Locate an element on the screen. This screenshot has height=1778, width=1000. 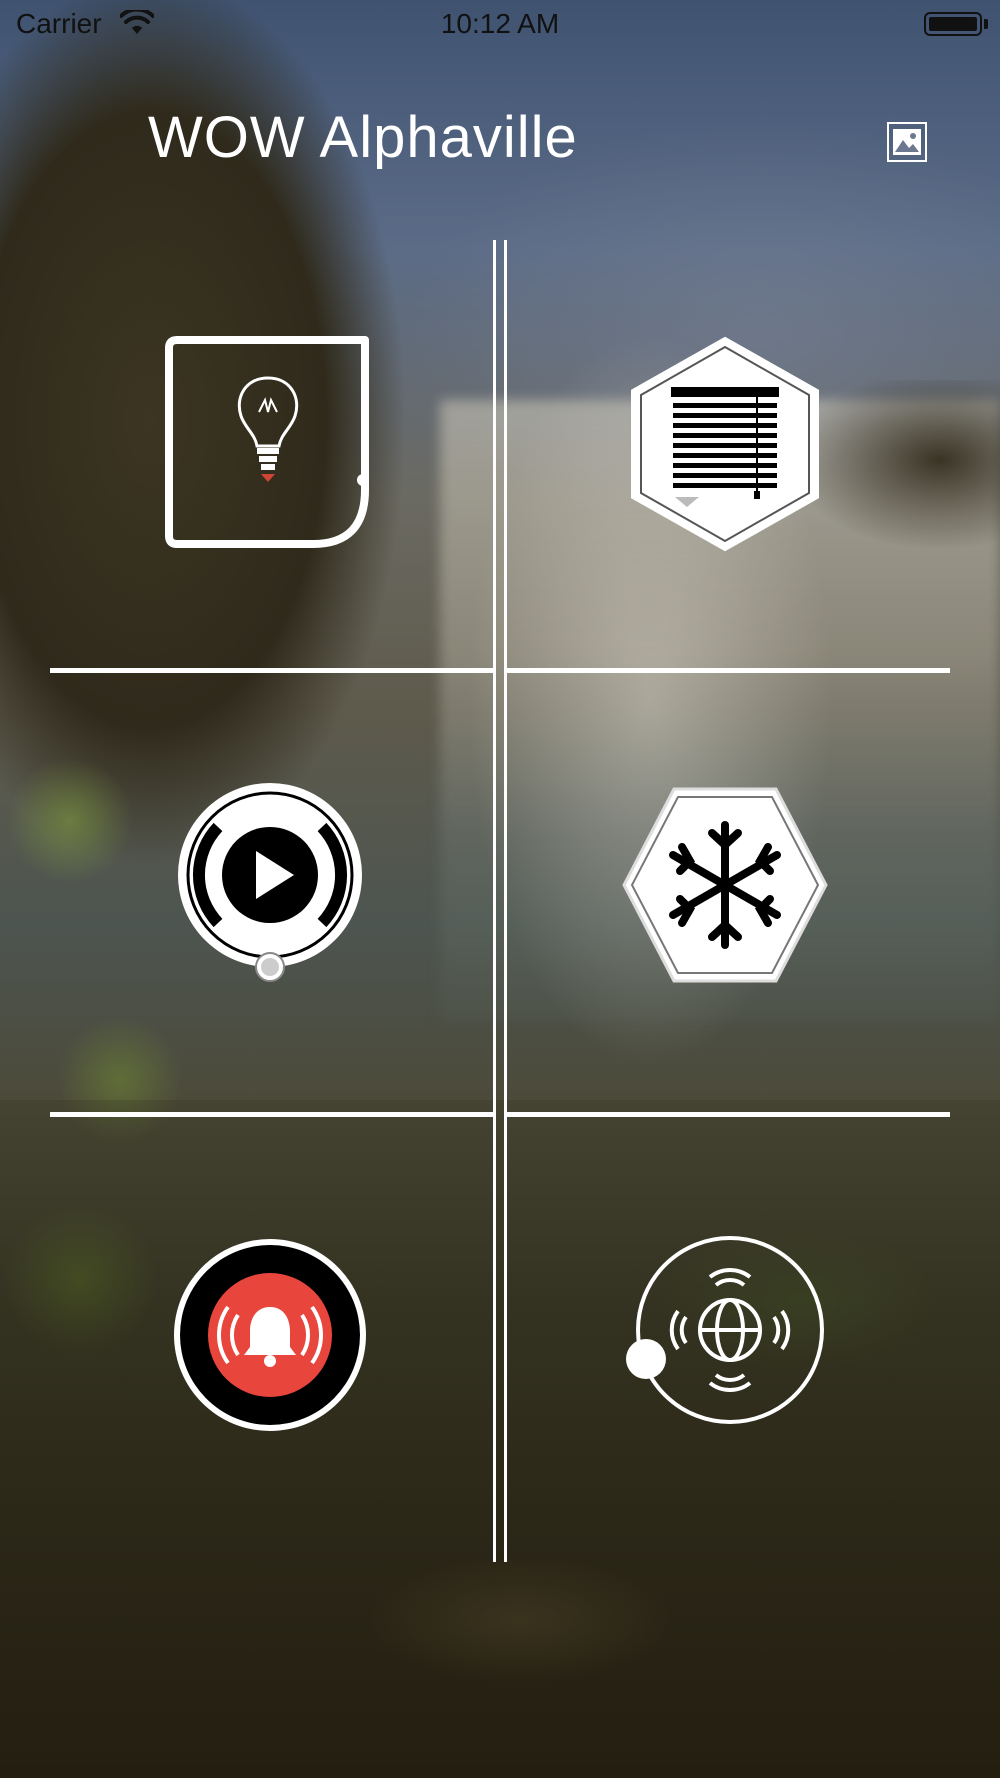
image-icon is located at coordinates (907, 146).